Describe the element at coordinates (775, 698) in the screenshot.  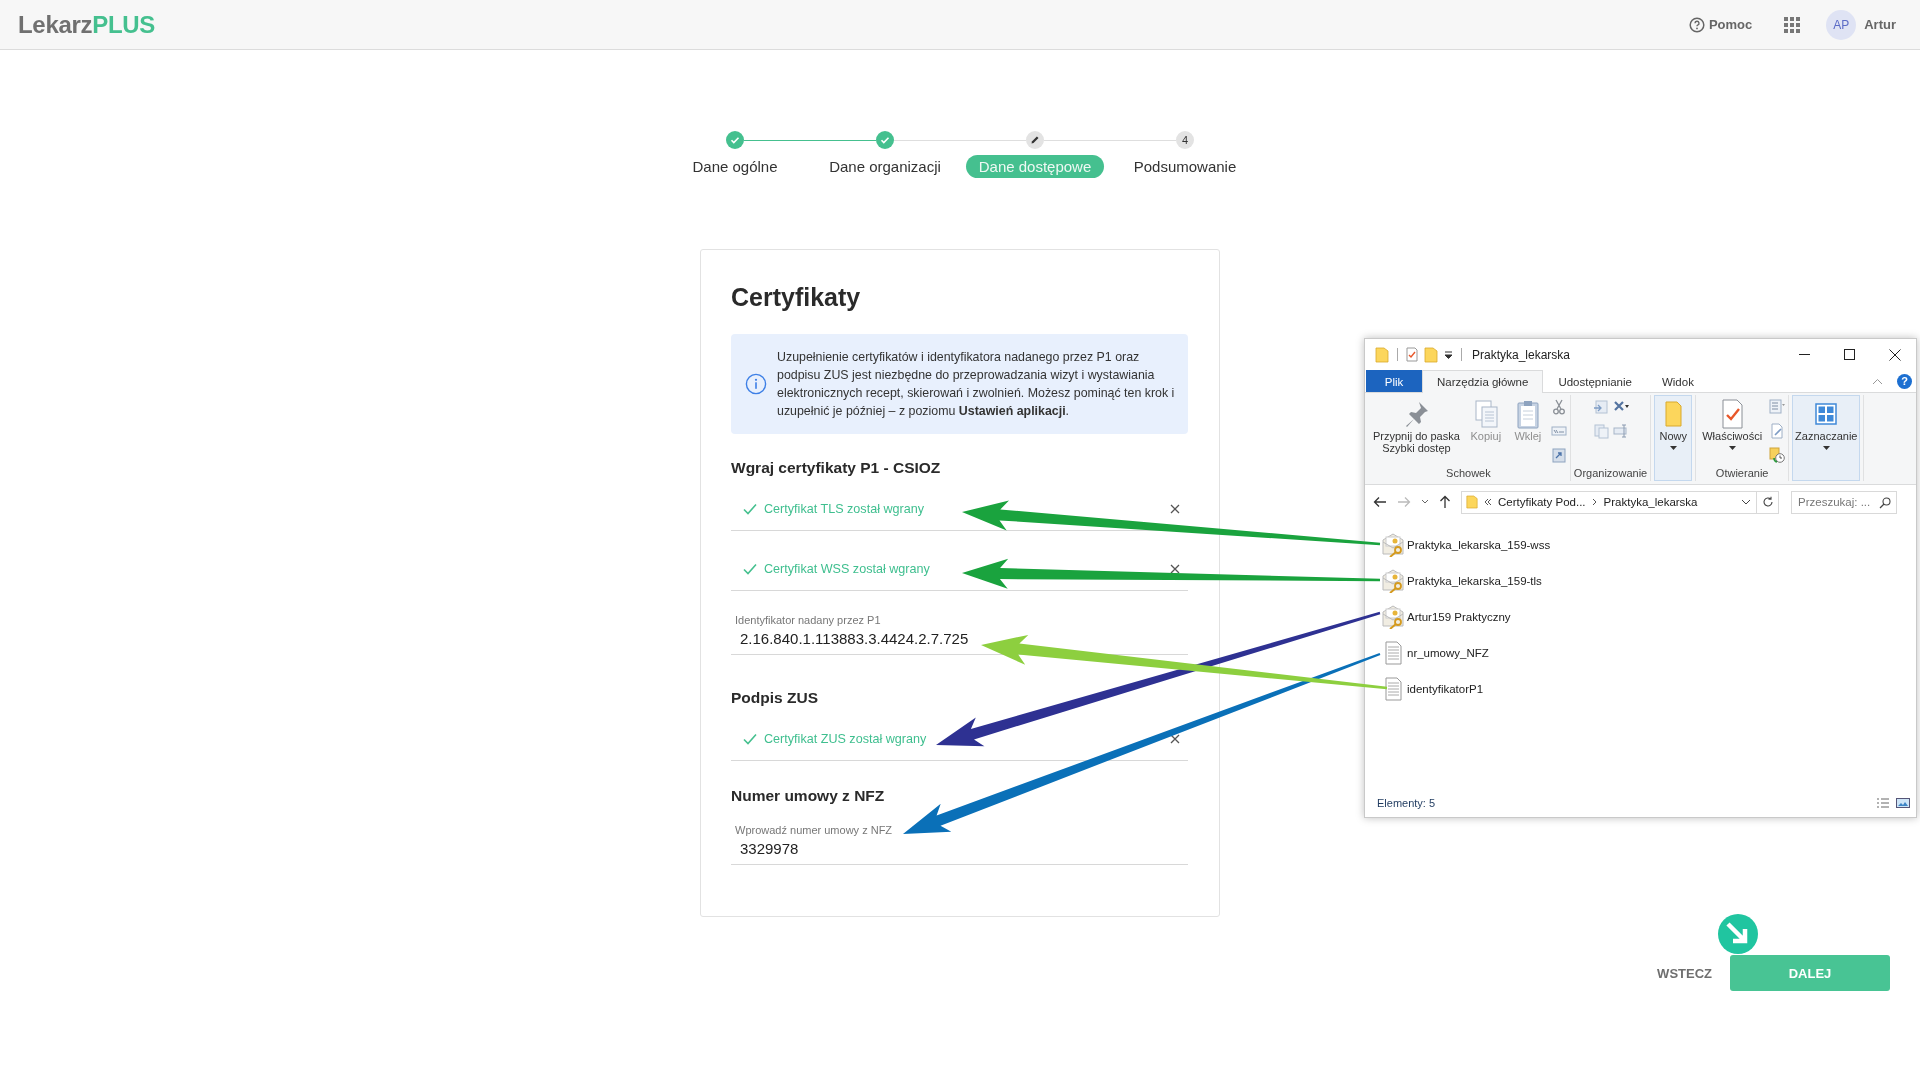
I see `section-heading: Podpis ZUS` at that location.